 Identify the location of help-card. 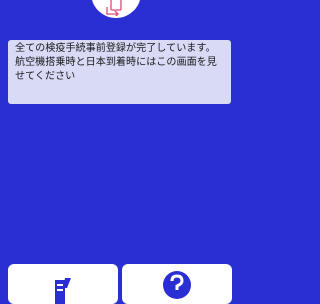
(177, 284).